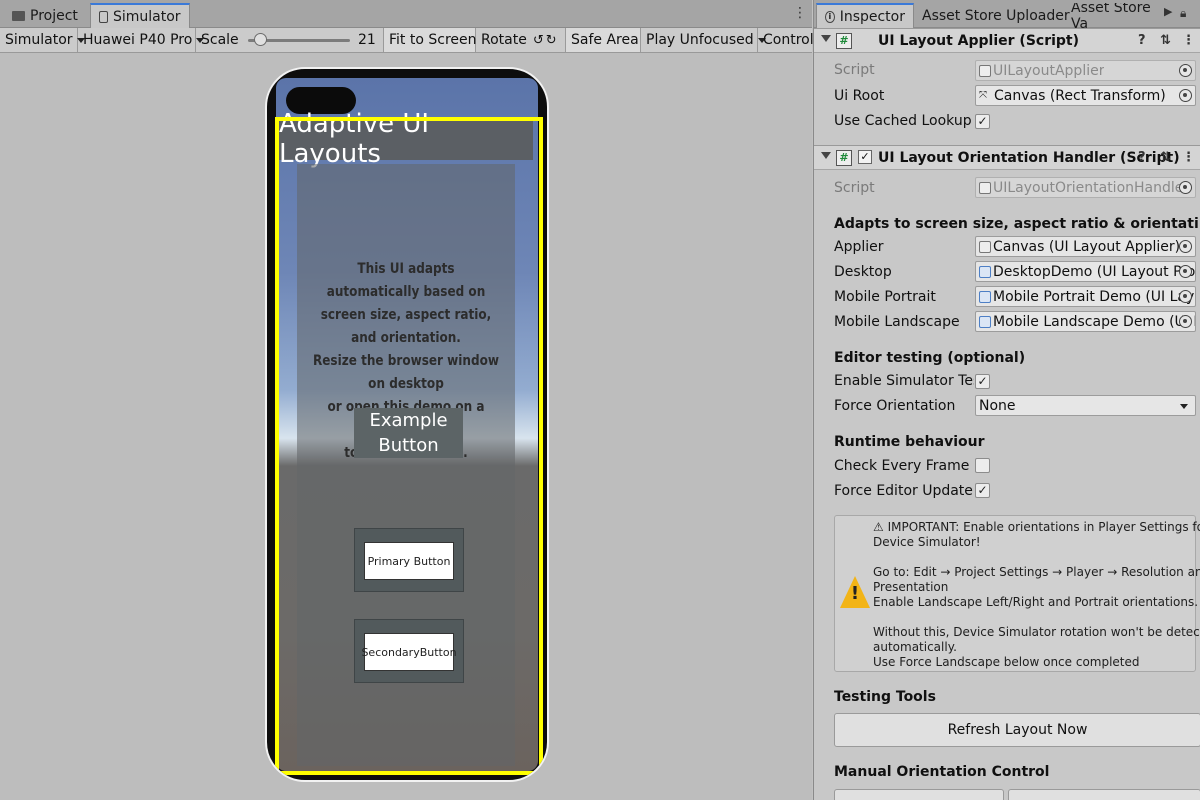 This screenshot has height=800, width=1200. I want to click on secondary-button-container: SecondaryButton, so click(409, 651).